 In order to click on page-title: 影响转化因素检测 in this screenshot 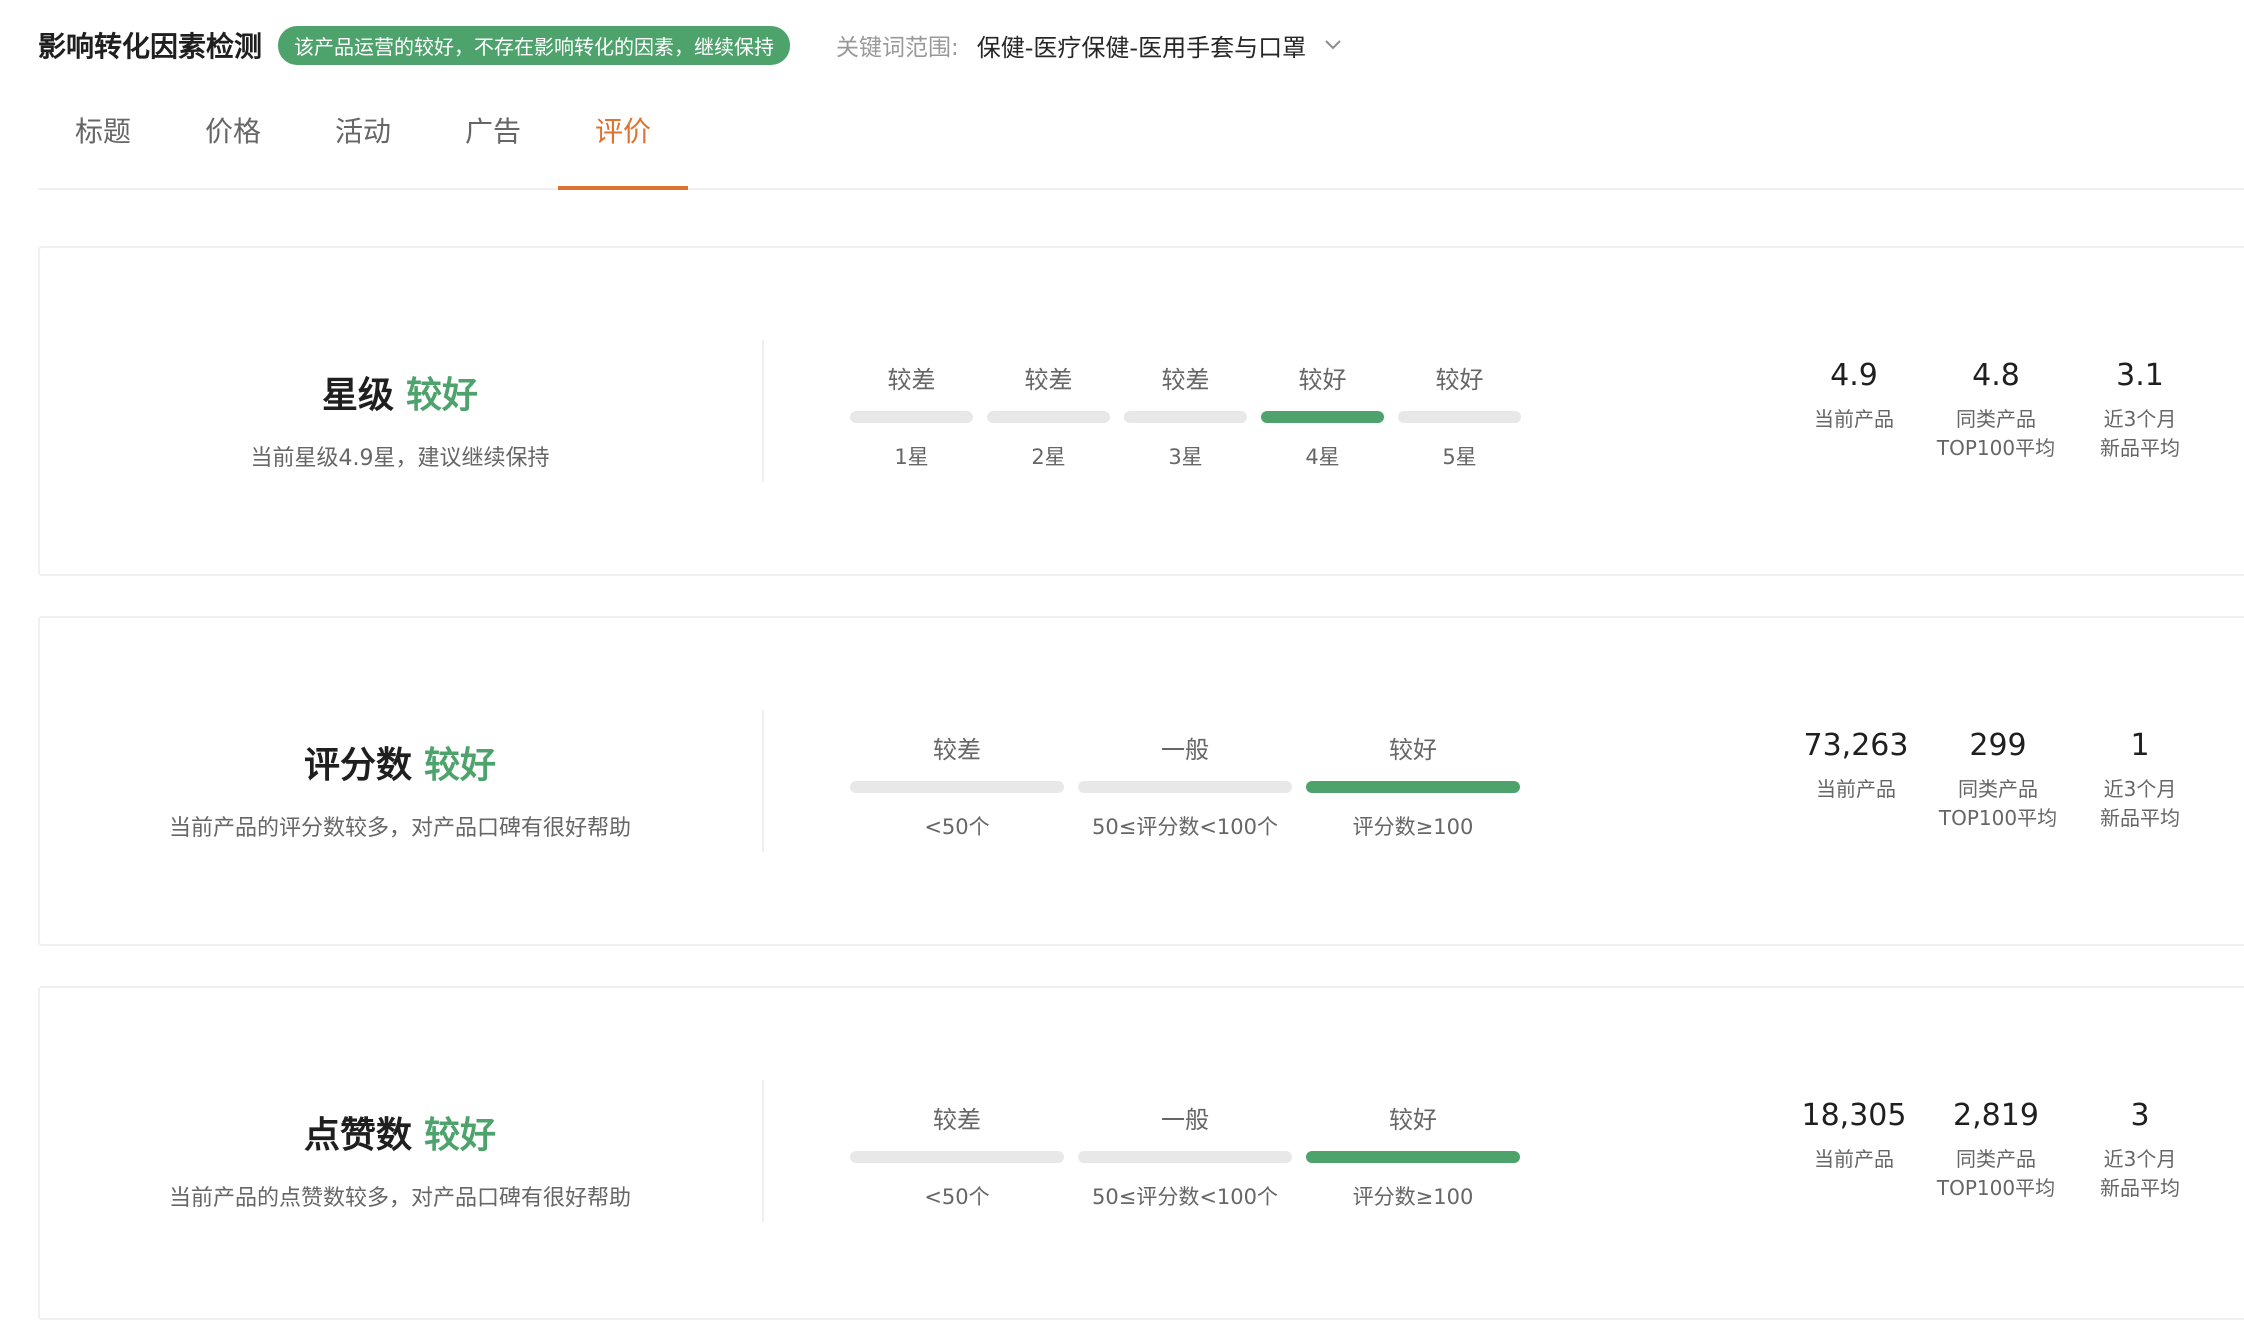, I will do `click(150, 46)`.